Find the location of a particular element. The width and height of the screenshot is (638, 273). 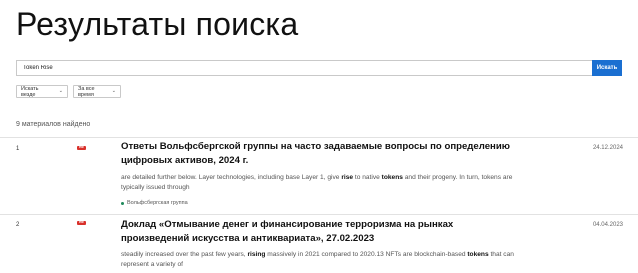

search-bar: Искать is located at coordinates (319, 68).